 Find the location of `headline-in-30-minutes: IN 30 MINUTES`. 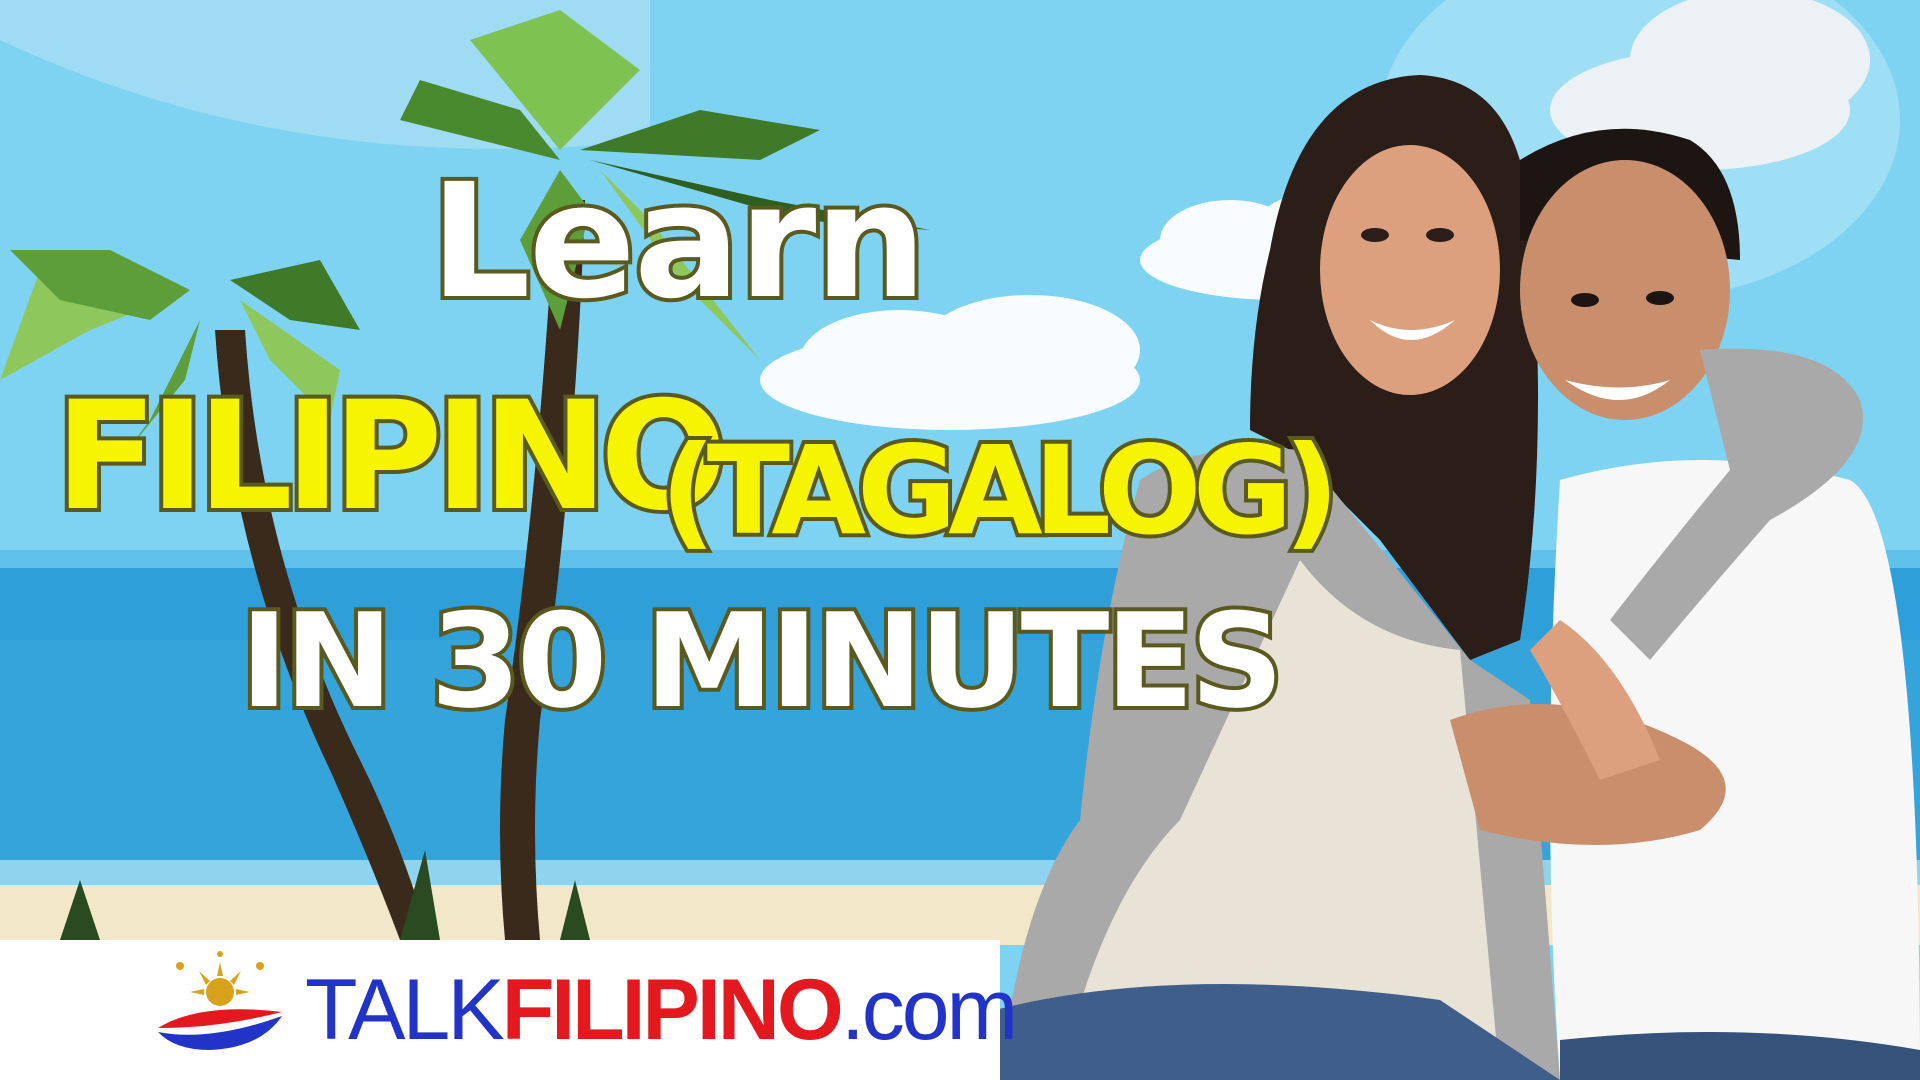

headline-in-30-minutes: IN 30 MINUTES is located at coordinates (762, 661).